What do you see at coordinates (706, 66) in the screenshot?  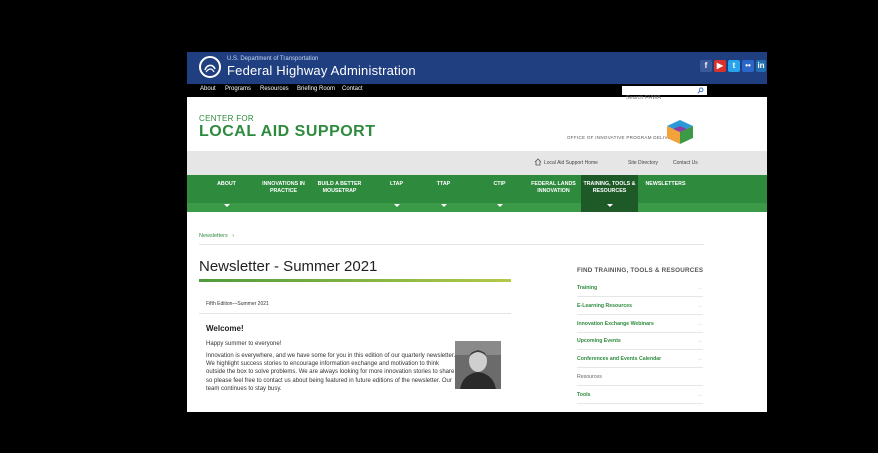 I see `facebook-icon: f` at bounding box center [706, 66].